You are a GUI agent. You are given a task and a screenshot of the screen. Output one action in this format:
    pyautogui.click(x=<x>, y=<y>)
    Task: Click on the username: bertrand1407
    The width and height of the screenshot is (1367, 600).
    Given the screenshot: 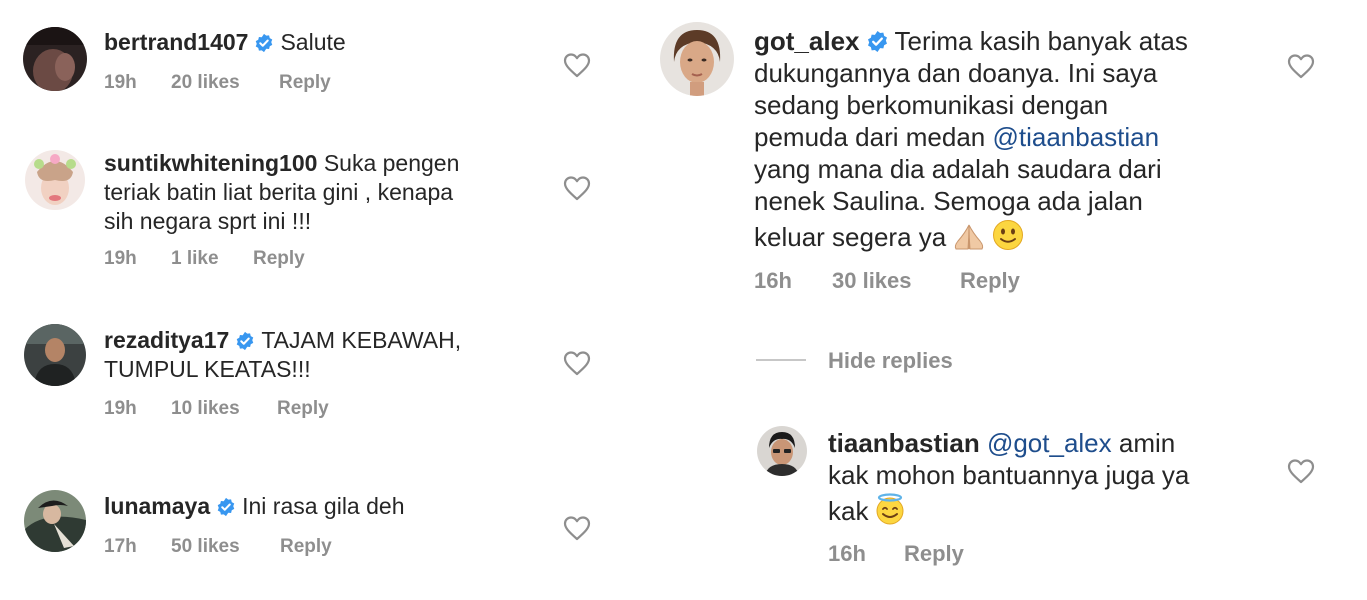 What is the action you would take?
    pyautogui.click(x=176, y=42)
    